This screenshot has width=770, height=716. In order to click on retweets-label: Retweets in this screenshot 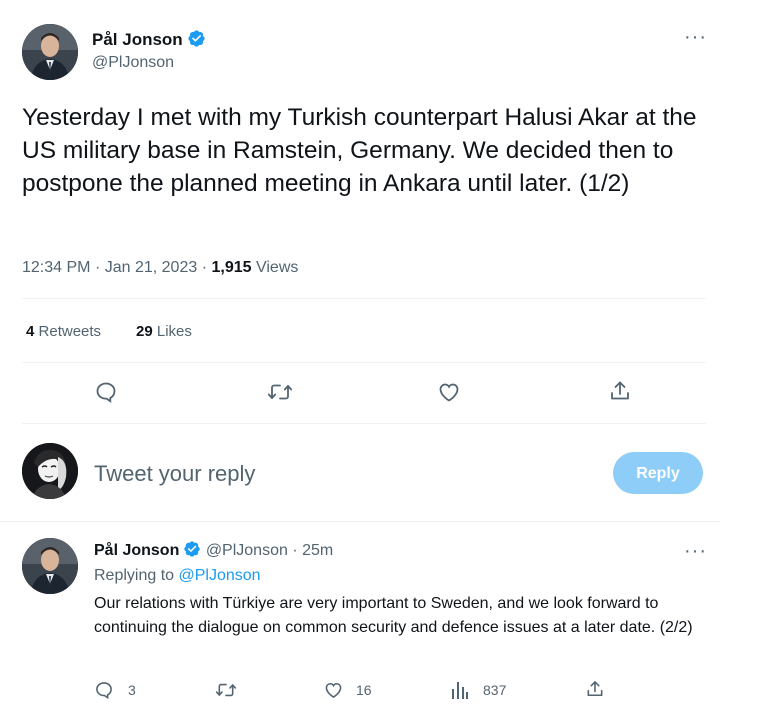, I will do `click(70, 331)`.